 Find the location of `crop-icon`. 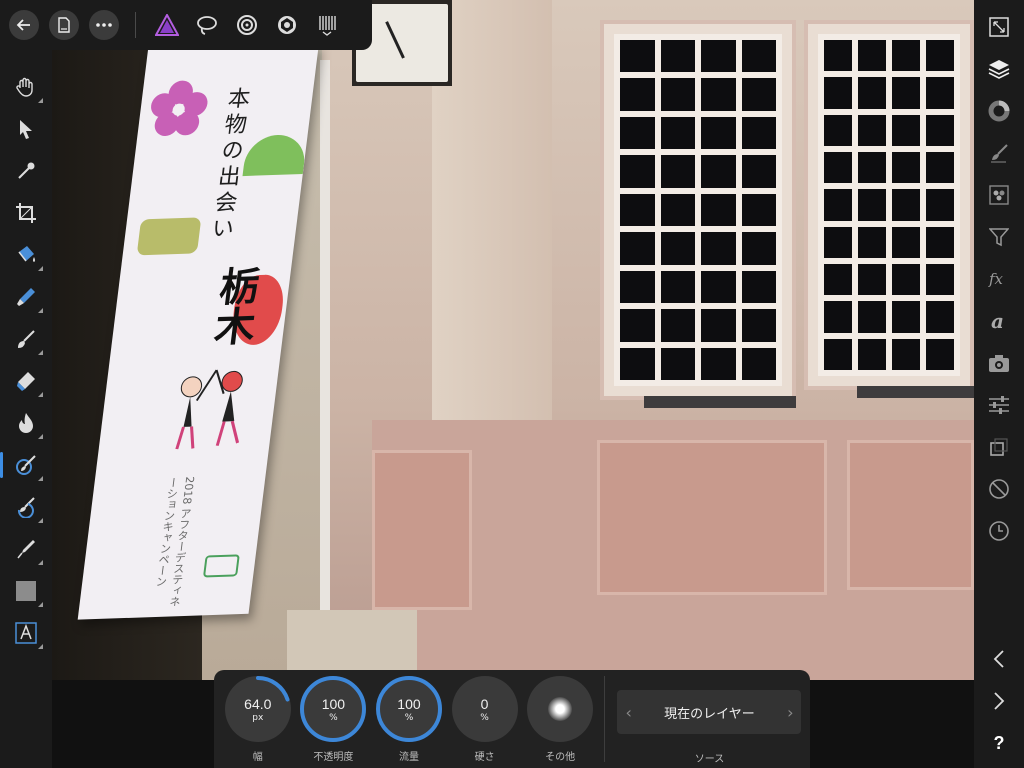

crop-icon is located at coordinates (26, 213).